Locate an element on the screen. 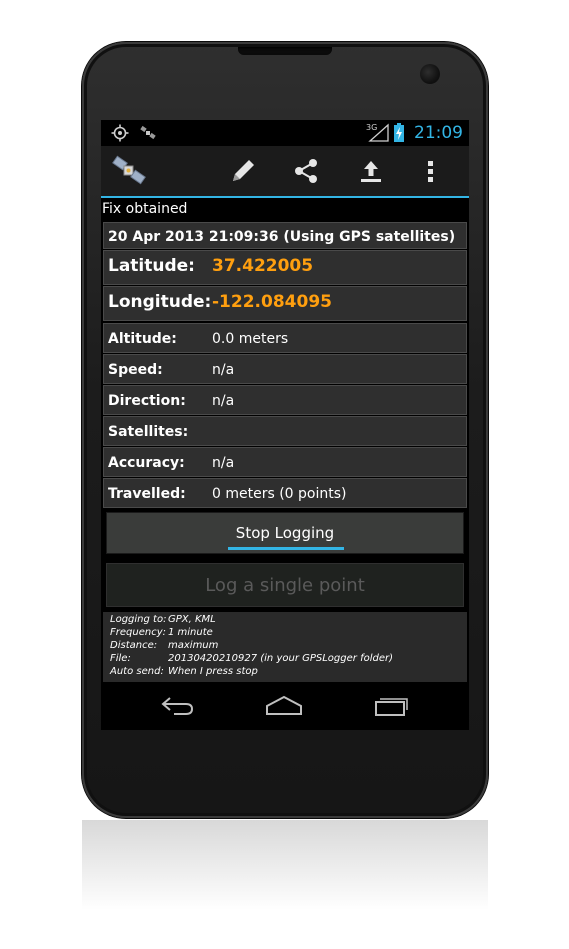 This screenshot has height=949, width=569. pencil-icon is located at coordinates (243, 171).